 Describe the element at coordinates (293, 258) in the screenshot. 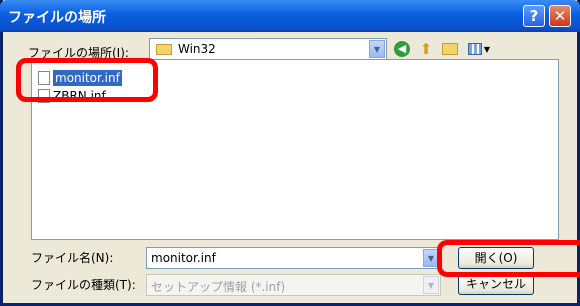

I see `filename-input: monitor.inf ▼` at that location.